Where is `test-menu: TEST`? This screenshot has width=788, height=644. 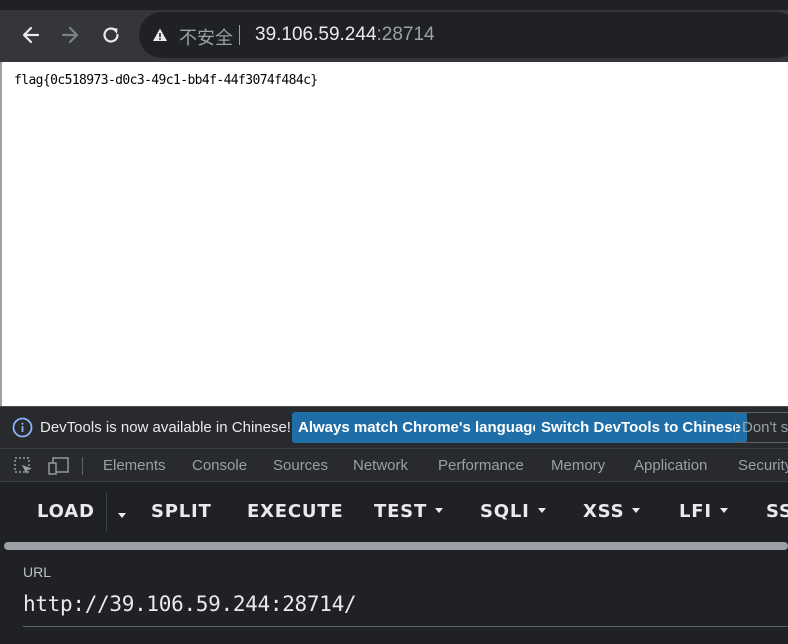
test-menu: TEST is located at coordinates (409, 511).